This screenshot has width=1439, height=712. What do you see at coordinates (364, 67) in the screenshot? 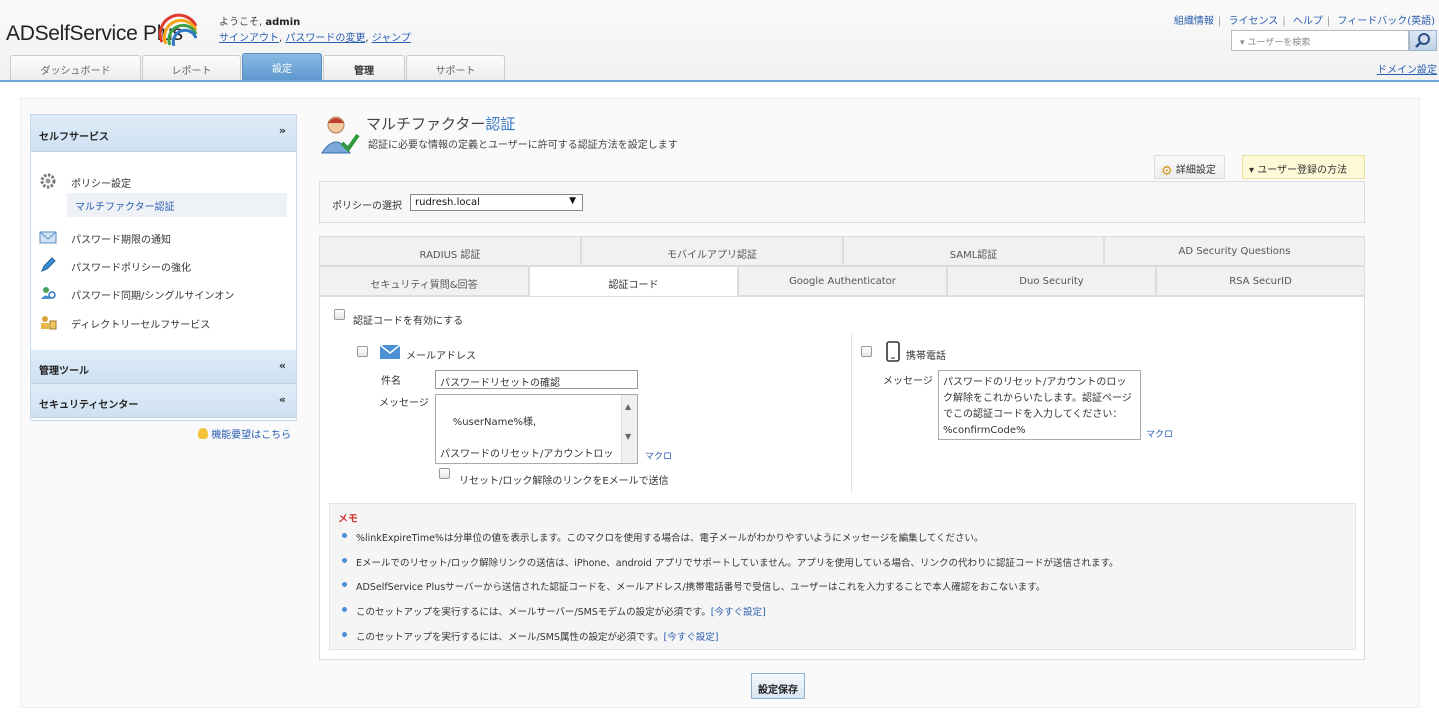
I see `tab-admin: 管理` at bounding box center [364, 67].